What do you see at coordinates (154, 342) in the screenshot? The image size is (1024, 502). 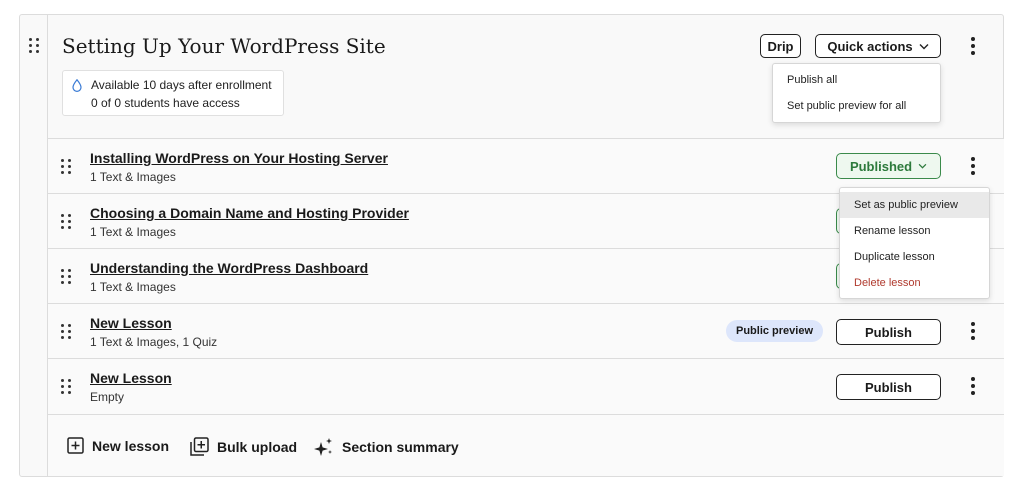 I see `lesson-subtitle: 1 Text & Images, 1 Quiz` at bounding box center [154, 342].